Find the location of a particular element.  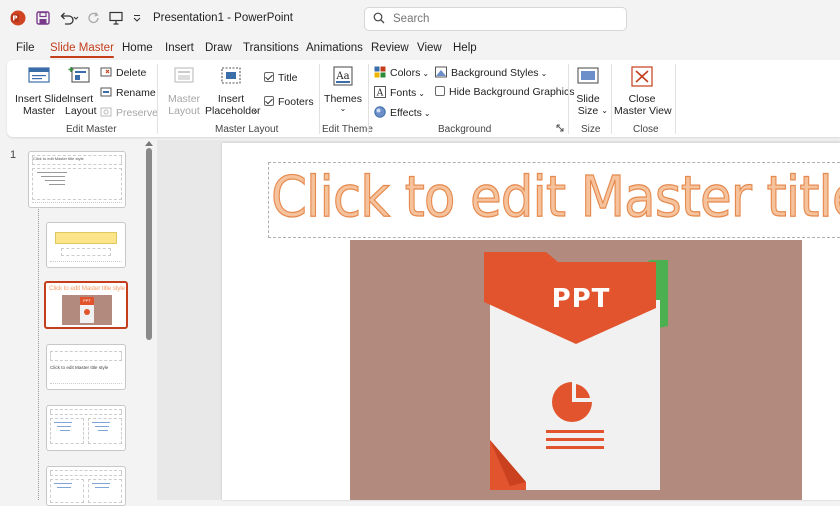

insert-placeholder-label: Insert Placeholder is located at coordinates (233, 105).